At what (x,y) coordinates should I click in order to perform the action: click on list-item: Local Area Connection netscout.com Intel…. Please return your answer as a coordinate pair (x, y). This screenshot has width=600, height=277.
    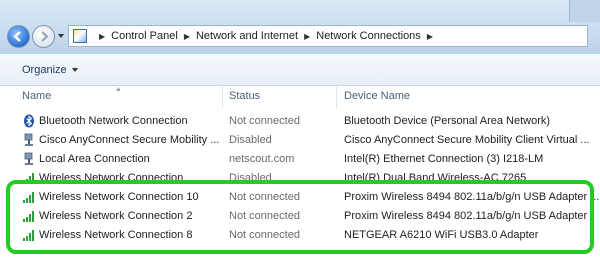
    Looking at the image, I should click on (300, 159).